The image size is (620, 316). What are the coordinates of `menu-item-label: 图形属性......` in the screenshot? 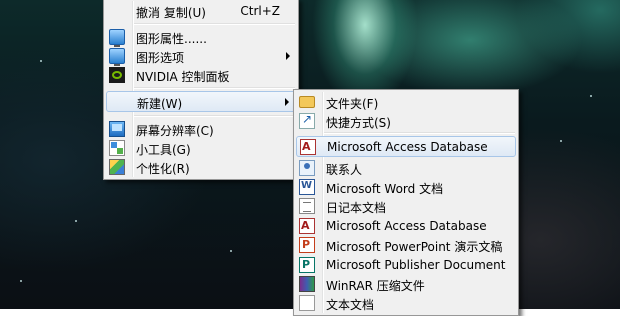 It's located at (171, 39).